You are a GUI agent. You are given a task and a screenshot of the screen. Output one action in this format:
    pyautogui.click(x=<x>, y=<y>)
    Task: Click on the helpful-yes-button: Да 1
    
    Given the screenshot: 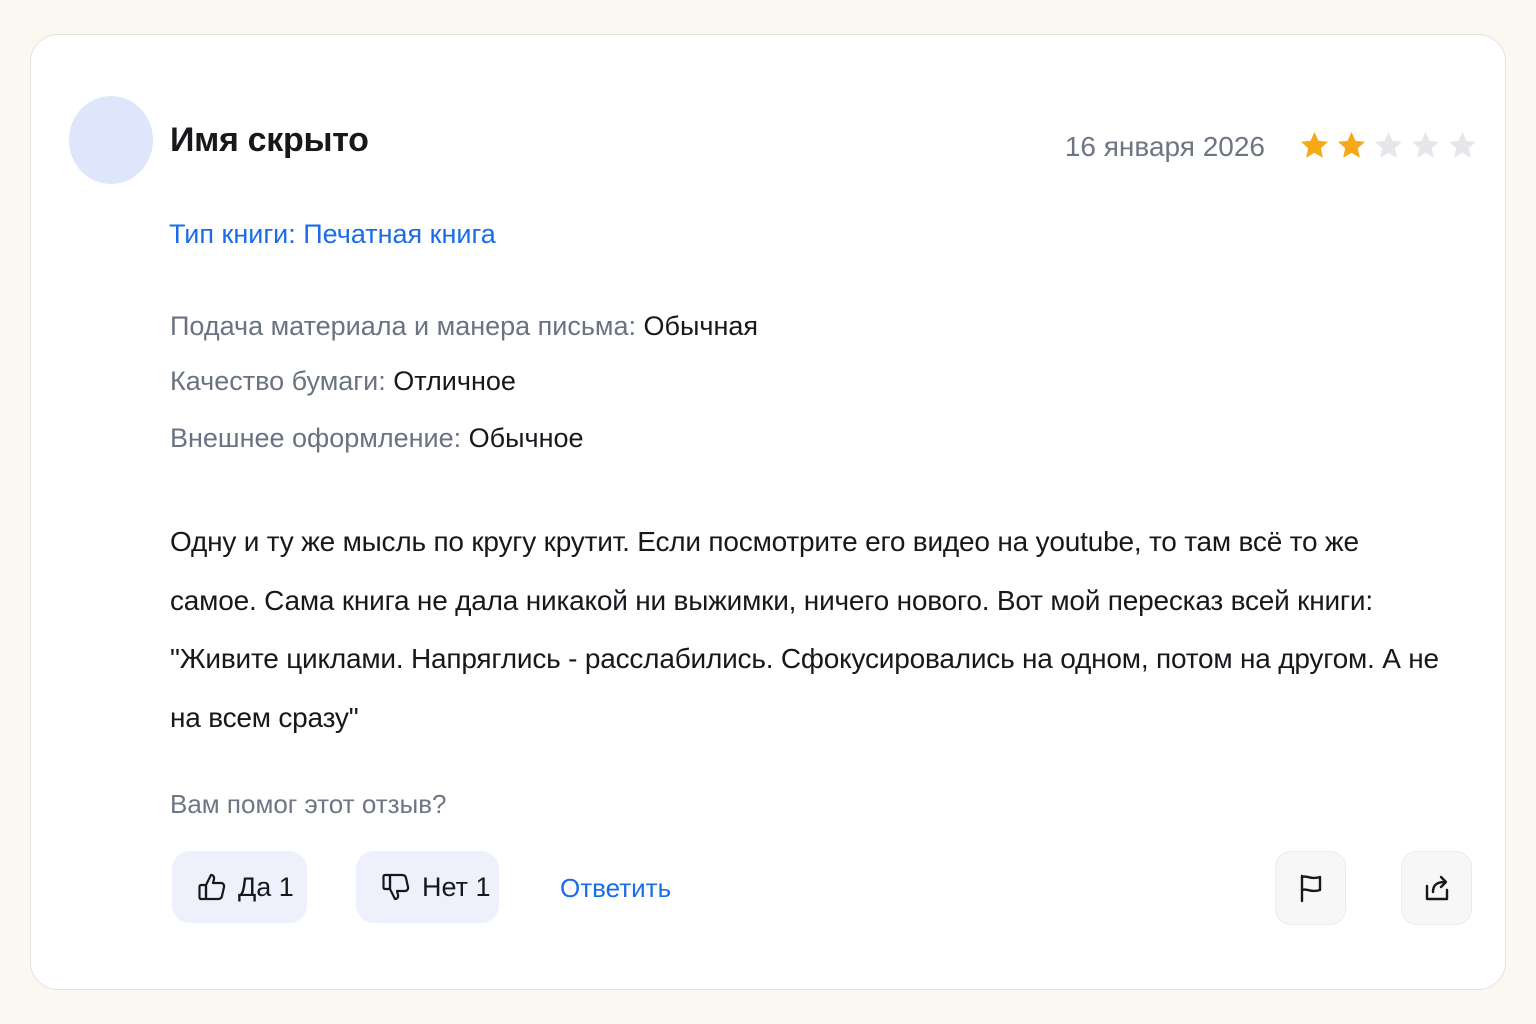 What is the action you would take?
    pyautogui.click(x=239, y=887)
    